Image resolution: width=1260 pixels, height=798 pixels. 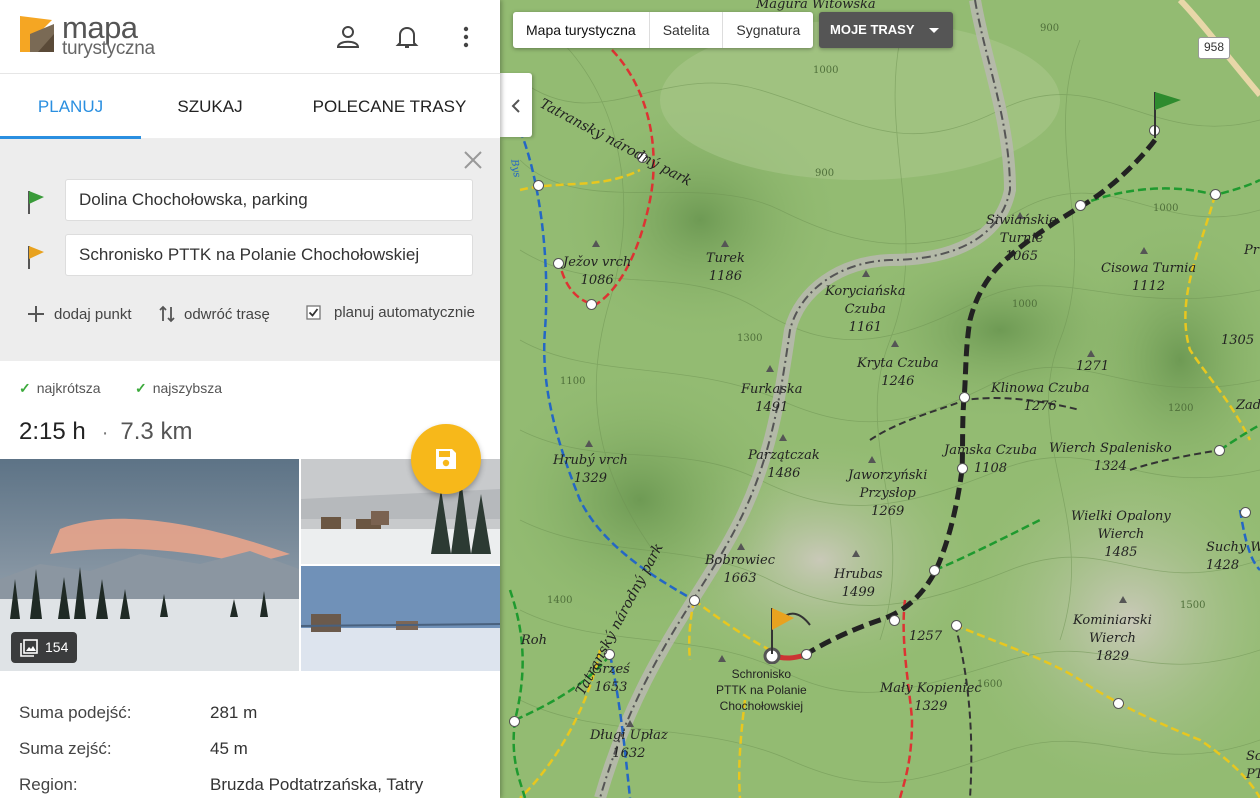 I want to click on start-point-input: Dolina Chochołowska, parking, so click(x=269, y=200).